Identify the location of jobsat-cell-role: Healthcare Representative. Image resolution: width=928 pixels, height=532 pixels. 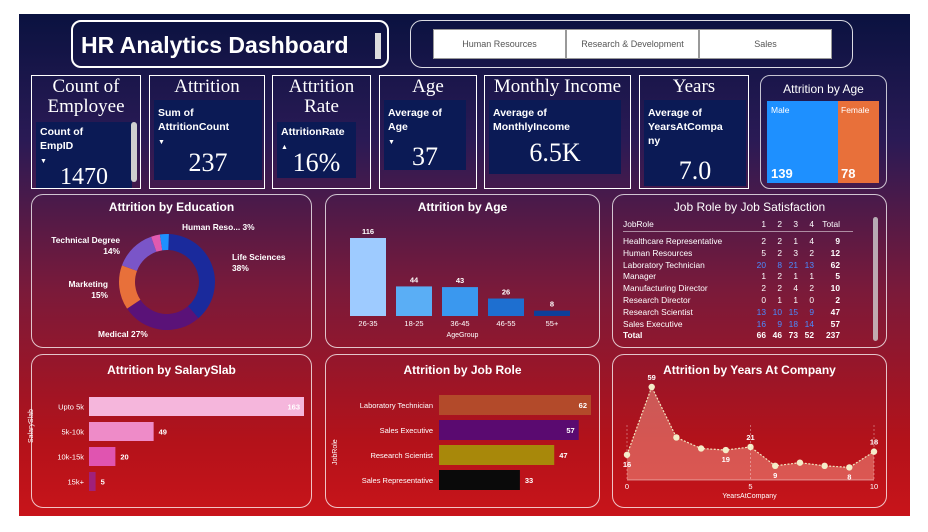
(673, 241).